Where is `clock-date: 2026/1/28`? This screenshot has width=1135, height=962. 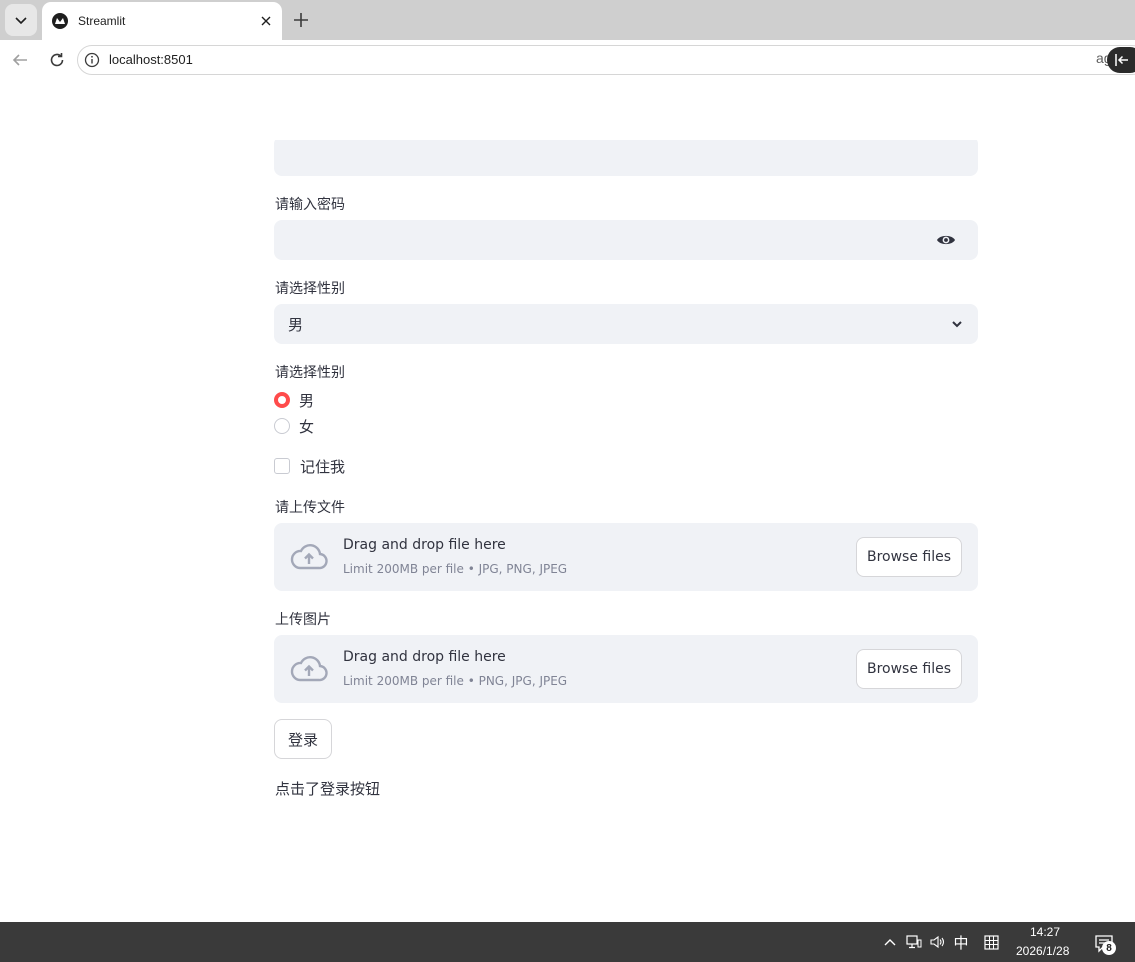
clock-date: 2026/1/28 is located at coordinates (1042, 951).